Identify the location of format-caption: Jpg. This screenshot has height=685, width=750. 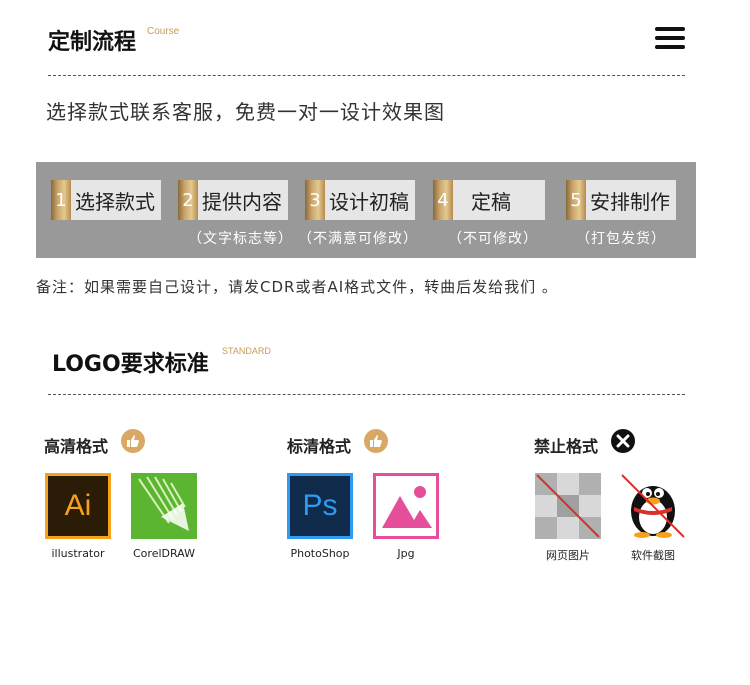
(406, 553).